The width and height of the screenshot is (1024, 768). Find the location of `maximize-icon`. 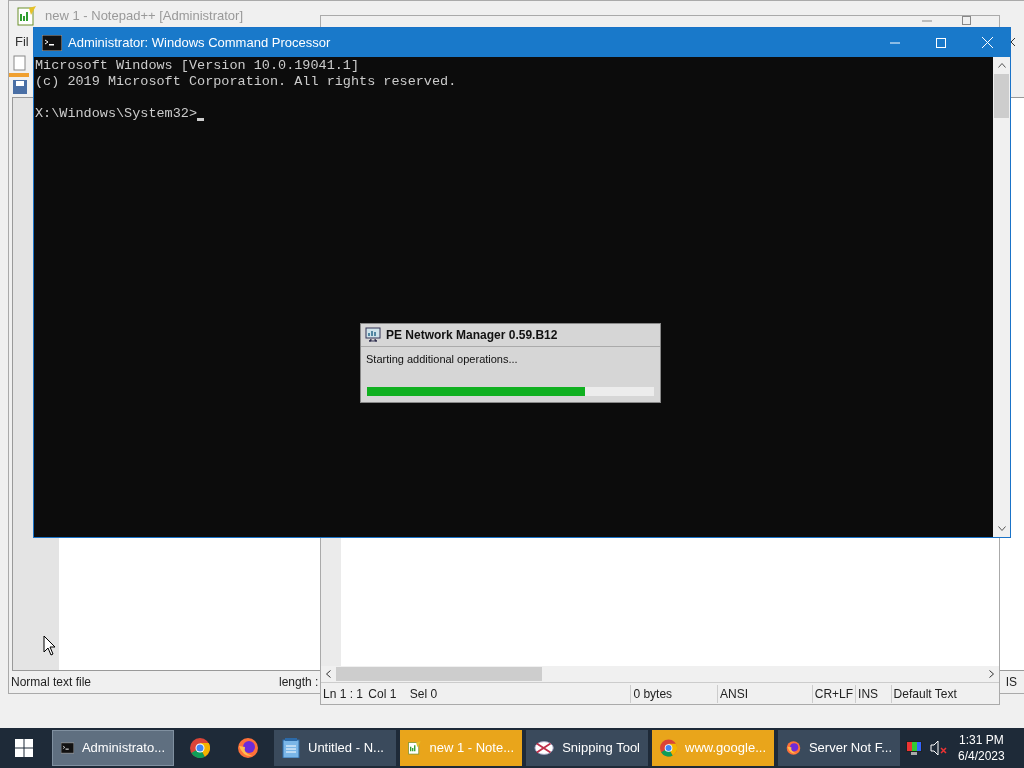

maximize-icon is located at coordinates (966, 20).